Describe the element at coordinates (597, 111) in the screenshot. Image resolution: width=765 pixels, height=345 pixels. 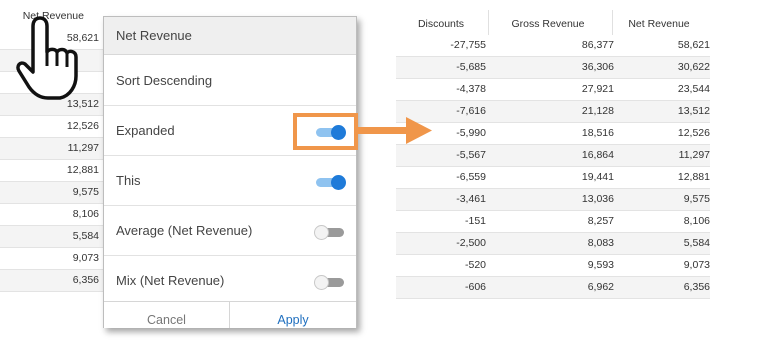
I see `table-cell: 21,128` at that location.